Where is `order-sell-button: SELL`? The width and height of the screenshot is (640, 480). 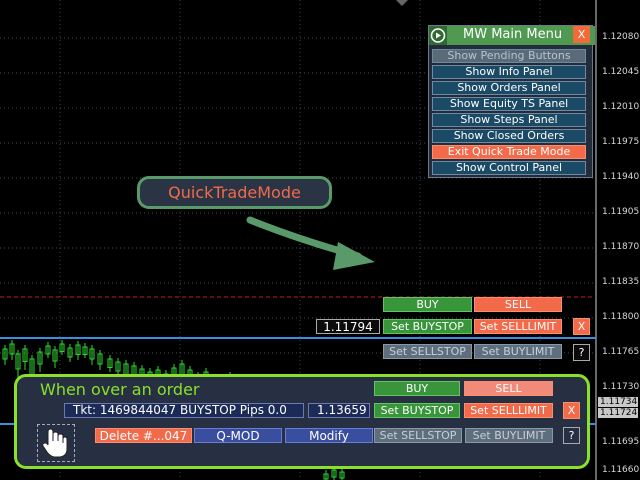
order-sell-button: SELL is located at coordinates (508, 388).